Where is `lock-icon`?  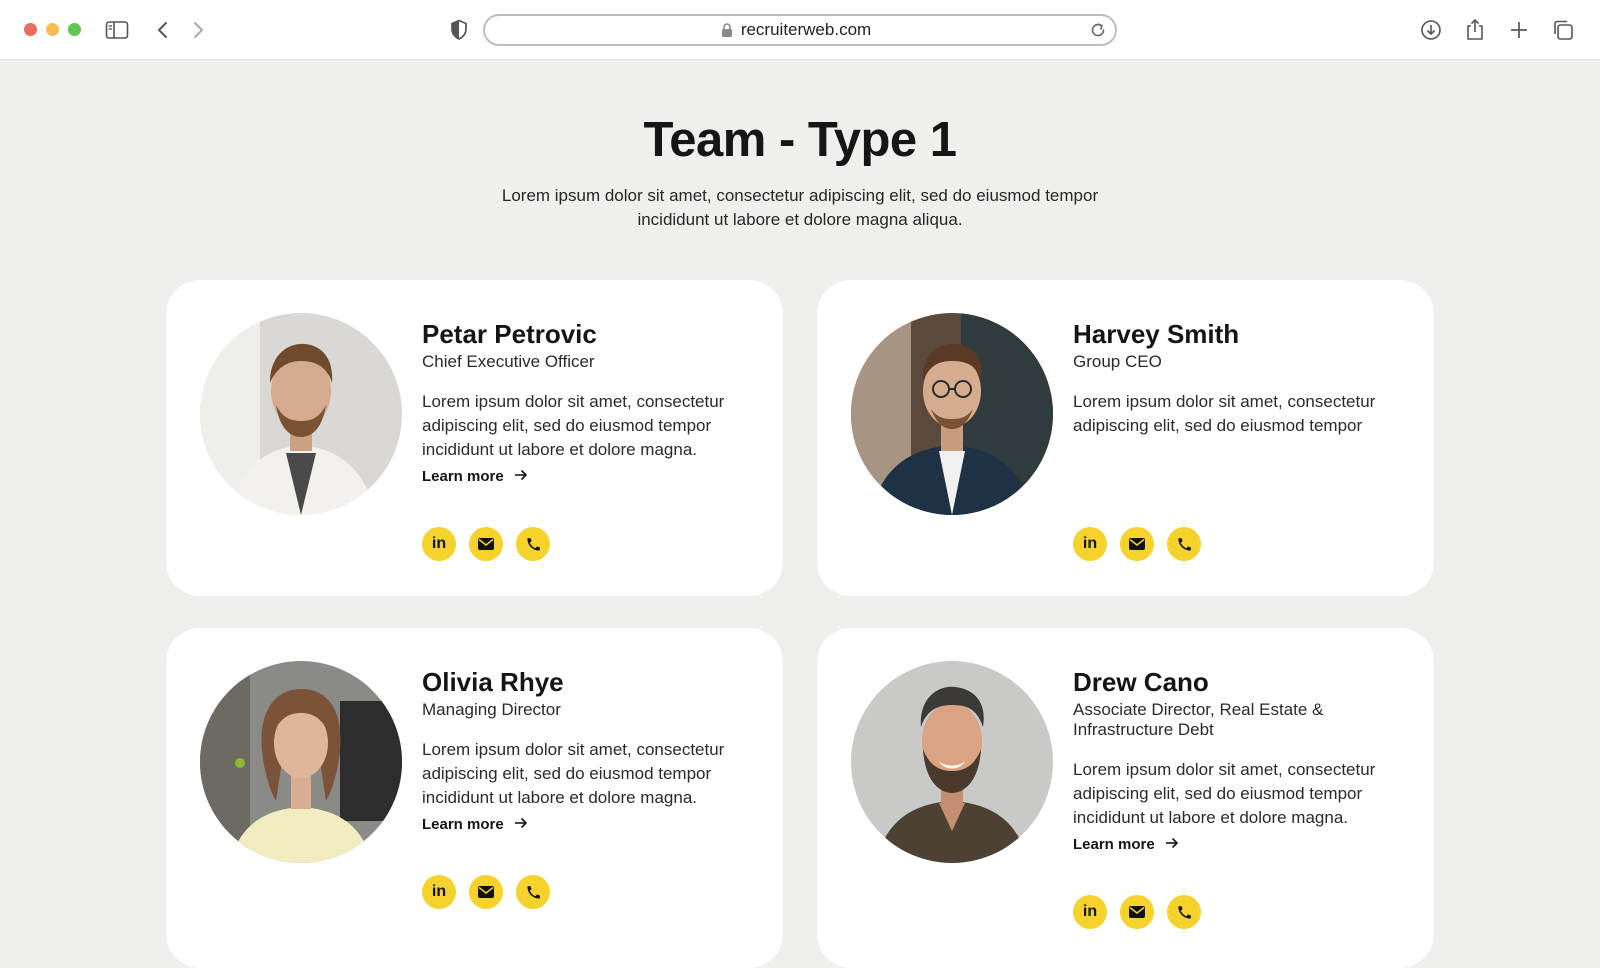 lock-icon is located at coordinates (727, 32).